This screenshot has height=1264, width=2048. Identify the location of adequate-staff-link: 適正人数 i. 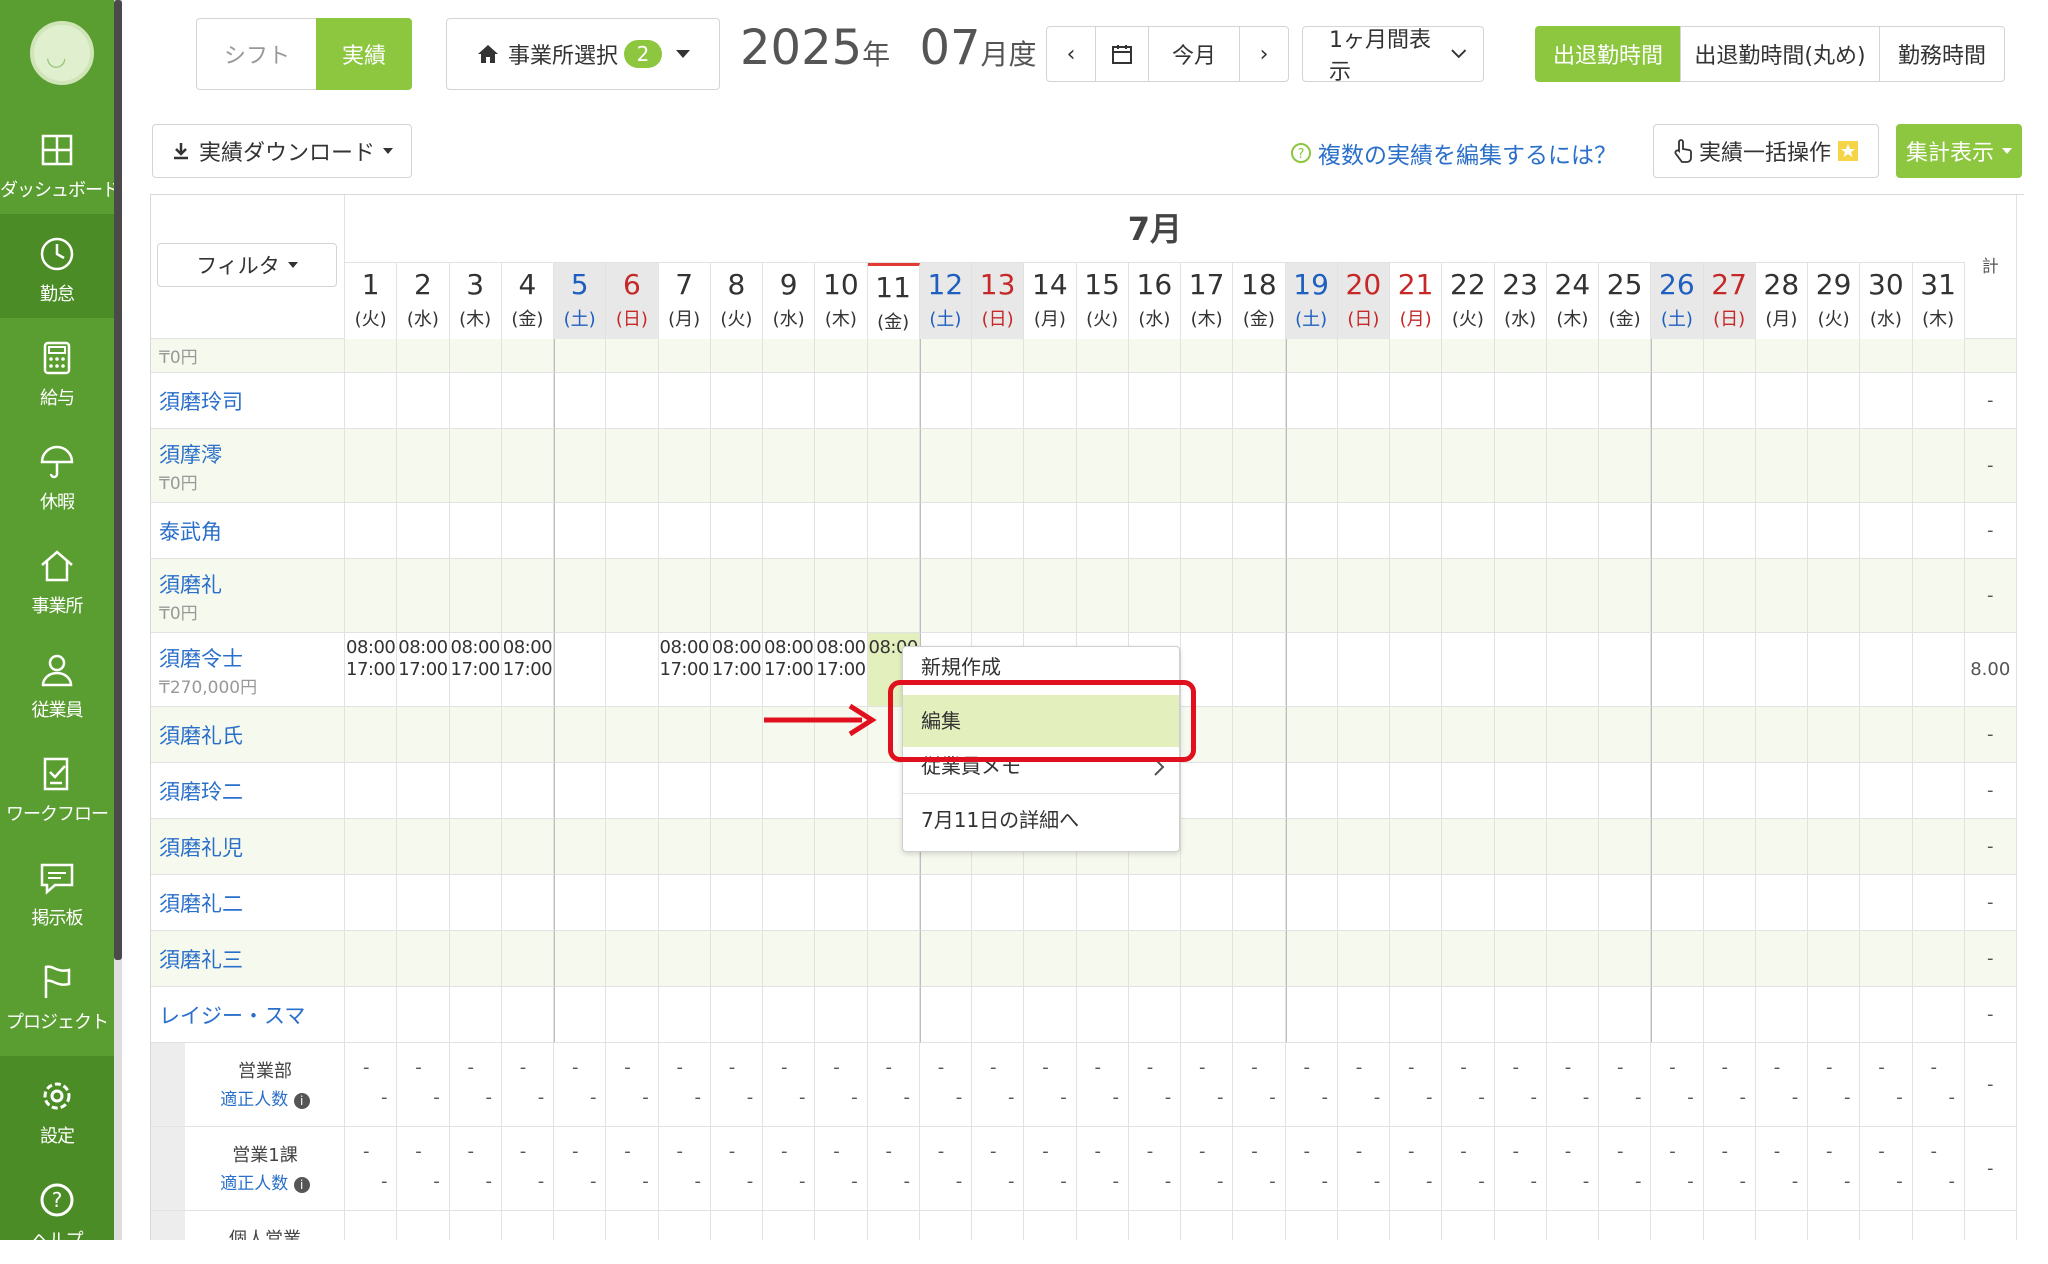
(265, 1181).